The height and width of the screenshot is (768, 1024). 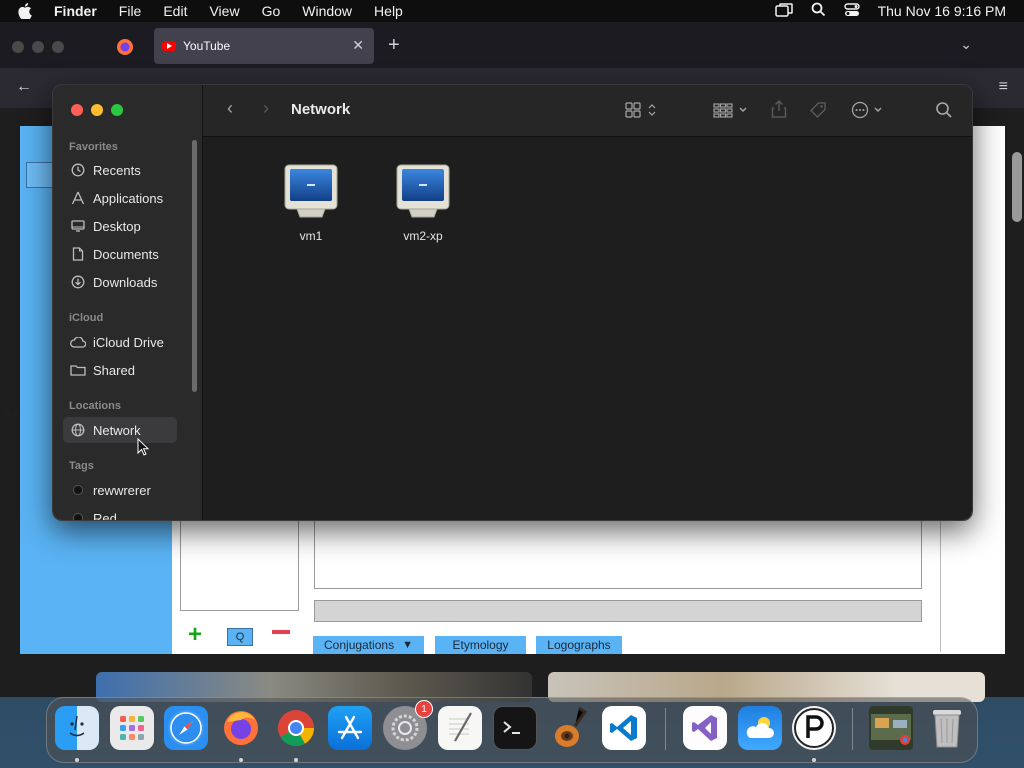 What do you see at coordinates (480, 645) in the screenshot?
I see `etymology-button: Etymology` at bounding box center [480, 645].